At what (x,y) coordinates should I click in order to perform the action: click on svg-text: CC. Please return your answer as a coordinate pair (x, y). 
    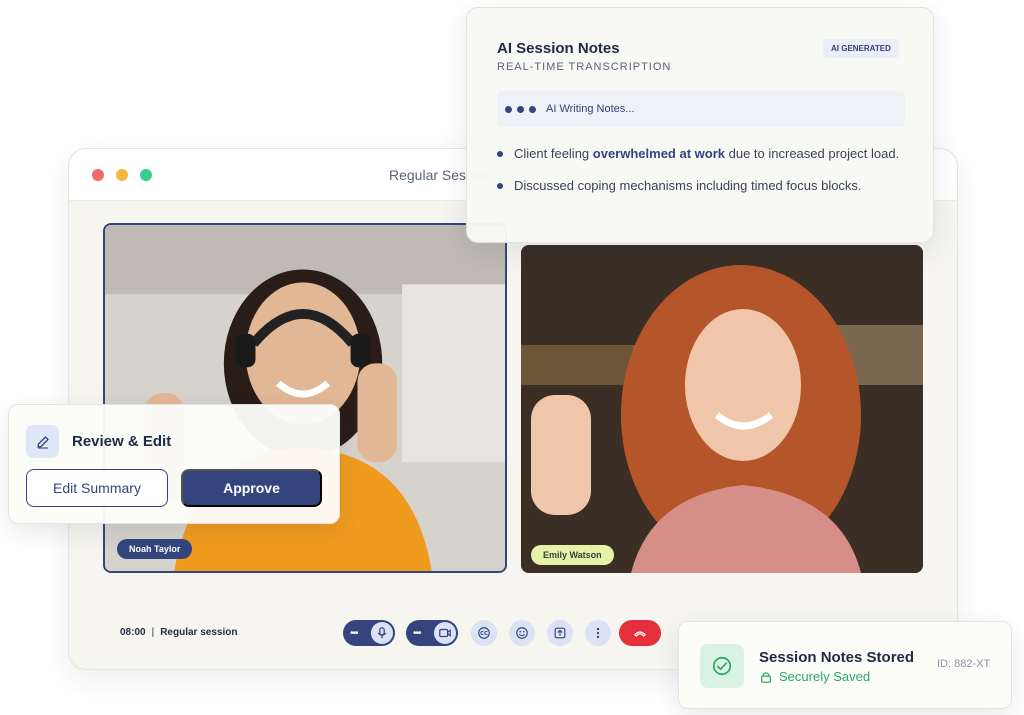
    Looking at the image, I should click on (484, 634).